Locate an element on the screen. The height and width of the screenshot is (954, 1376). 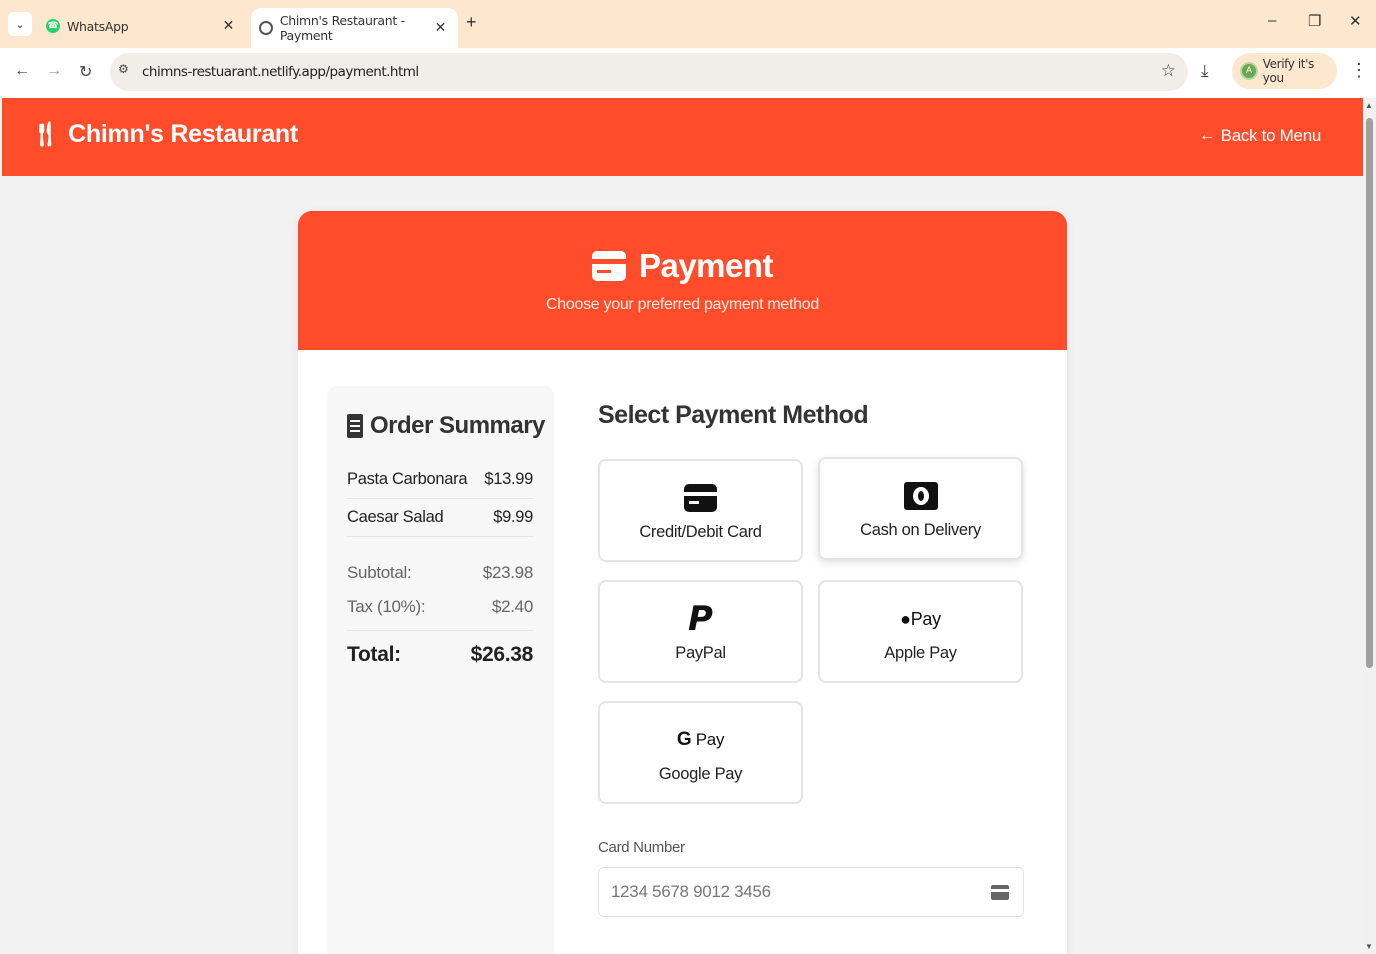
item-price: $9.99 is located at coordinates (513, 517).